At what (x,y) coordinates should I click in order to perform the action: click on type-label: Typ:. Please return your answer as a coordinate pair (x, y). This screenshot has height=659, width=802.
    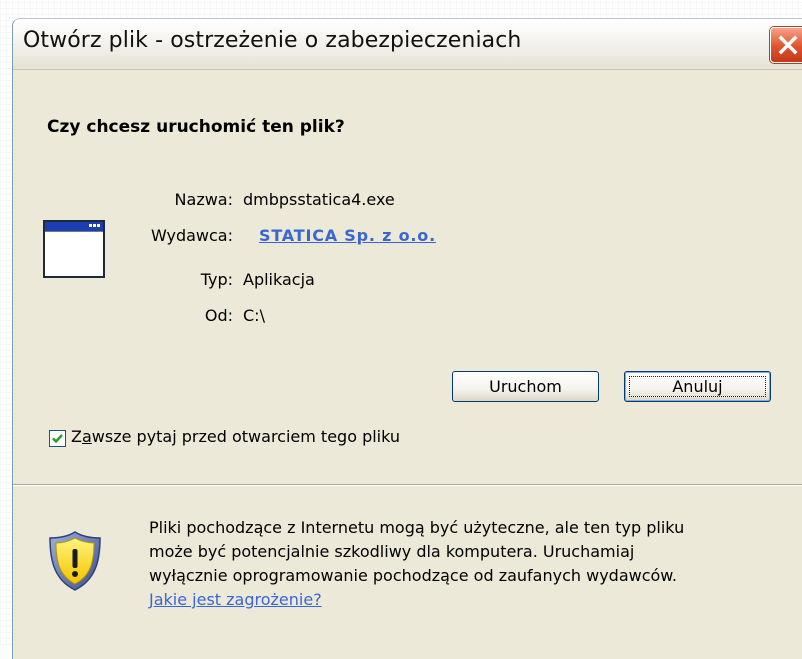
    Looking at the image, I should click on (216, 279).